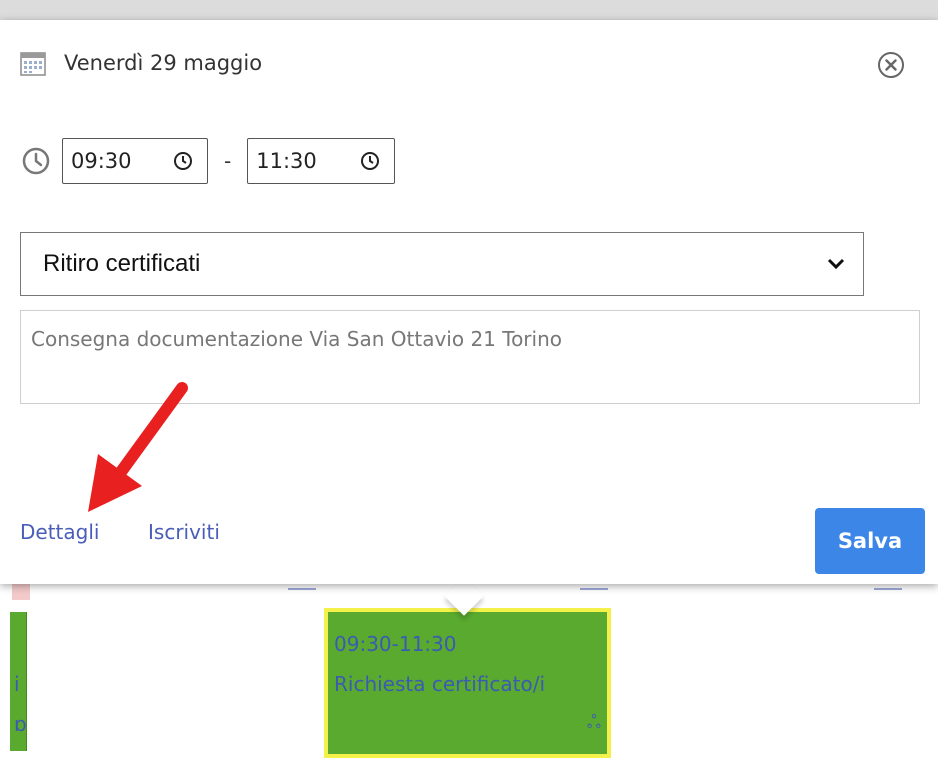  I want to click on annotation-arrow-icon, so click(138, 447).